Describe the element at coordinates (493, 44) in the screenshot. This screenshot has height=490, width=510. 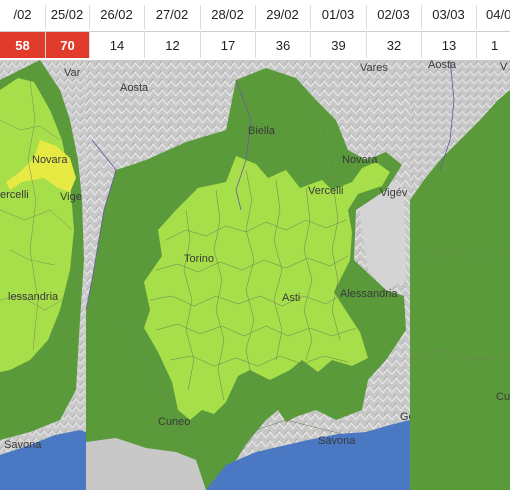
I see `day-value: 1` at that location.